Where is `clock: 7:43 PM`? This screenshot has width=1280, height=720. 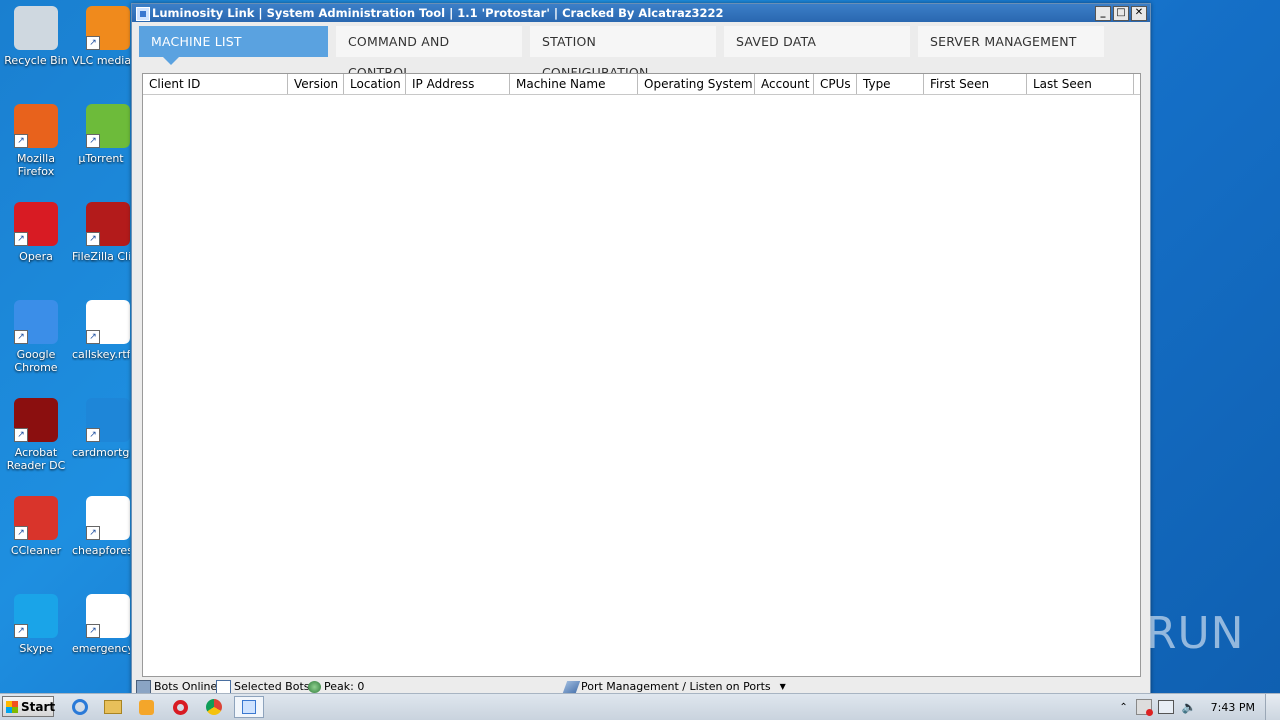
clock: 7:43 PM is located at coordinates (1233, 707).